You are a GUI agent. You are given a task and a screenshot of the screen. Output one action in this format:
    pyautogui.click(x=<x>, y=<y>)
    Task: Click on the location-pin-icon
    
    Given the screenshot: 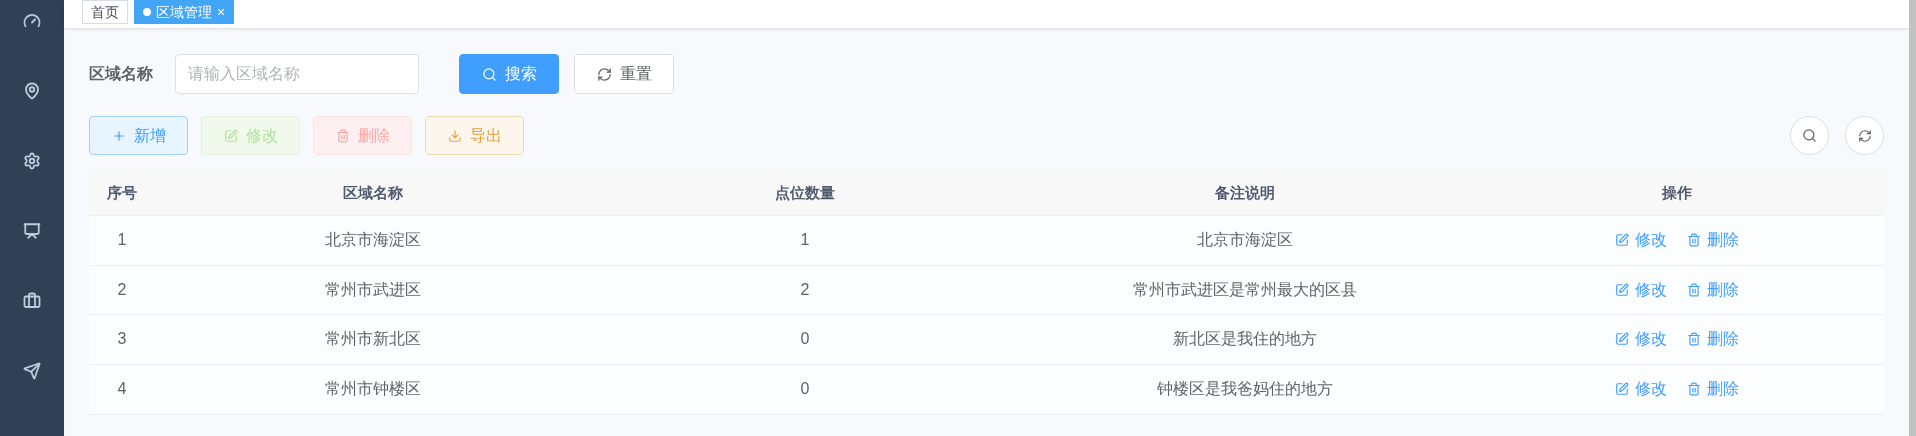 What is the action you would take?
    pyautogui.click(x=32, y=91)
    